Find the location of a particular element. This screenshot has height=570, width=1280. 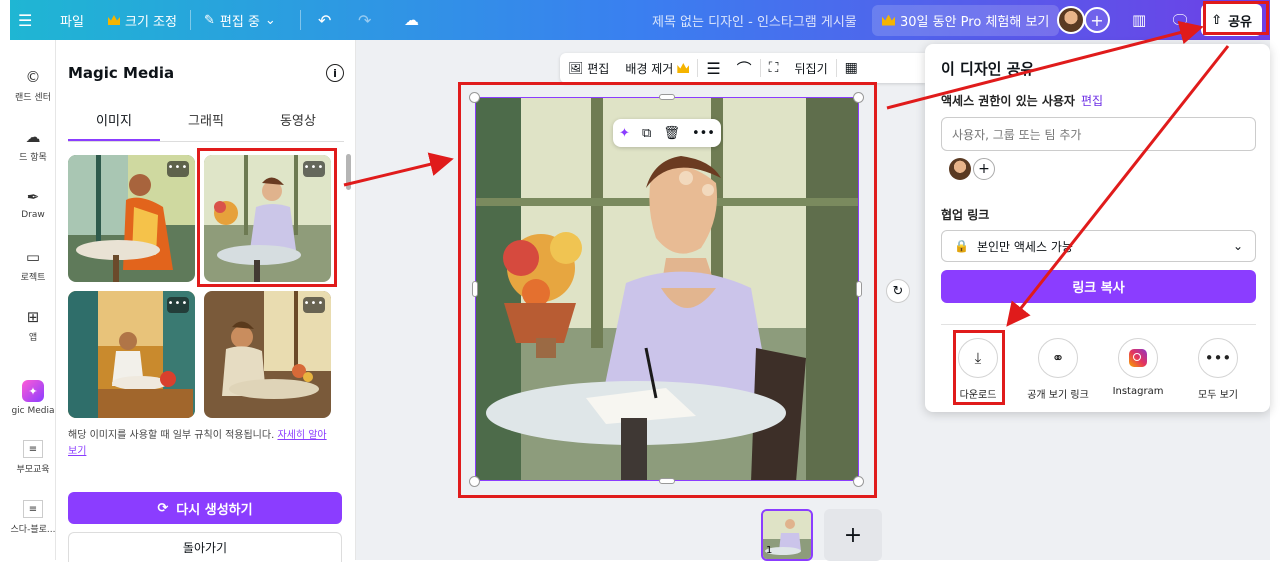

document-title-text: 제목 없는 디자인 - 인스타그램 게시물 is located at coordinates (754, 22).